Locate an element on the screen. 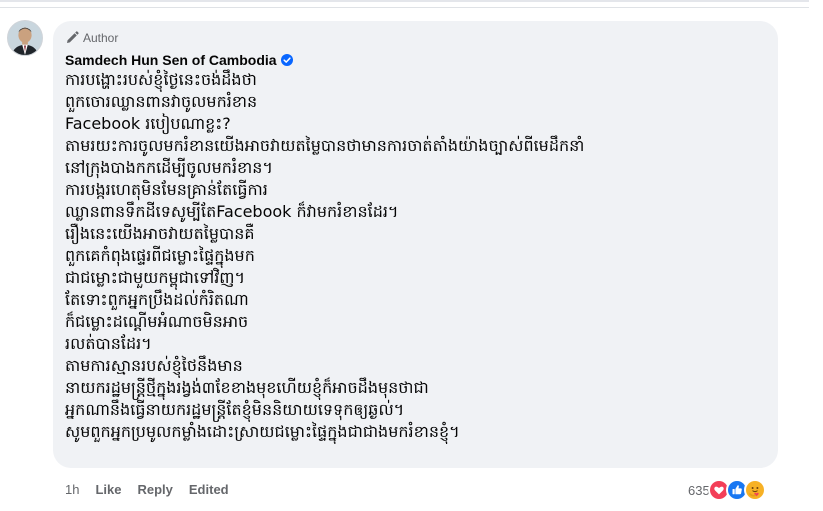 The height and width of the screenshot is (511, 823). care-icon is located at coordinates (754, 490).